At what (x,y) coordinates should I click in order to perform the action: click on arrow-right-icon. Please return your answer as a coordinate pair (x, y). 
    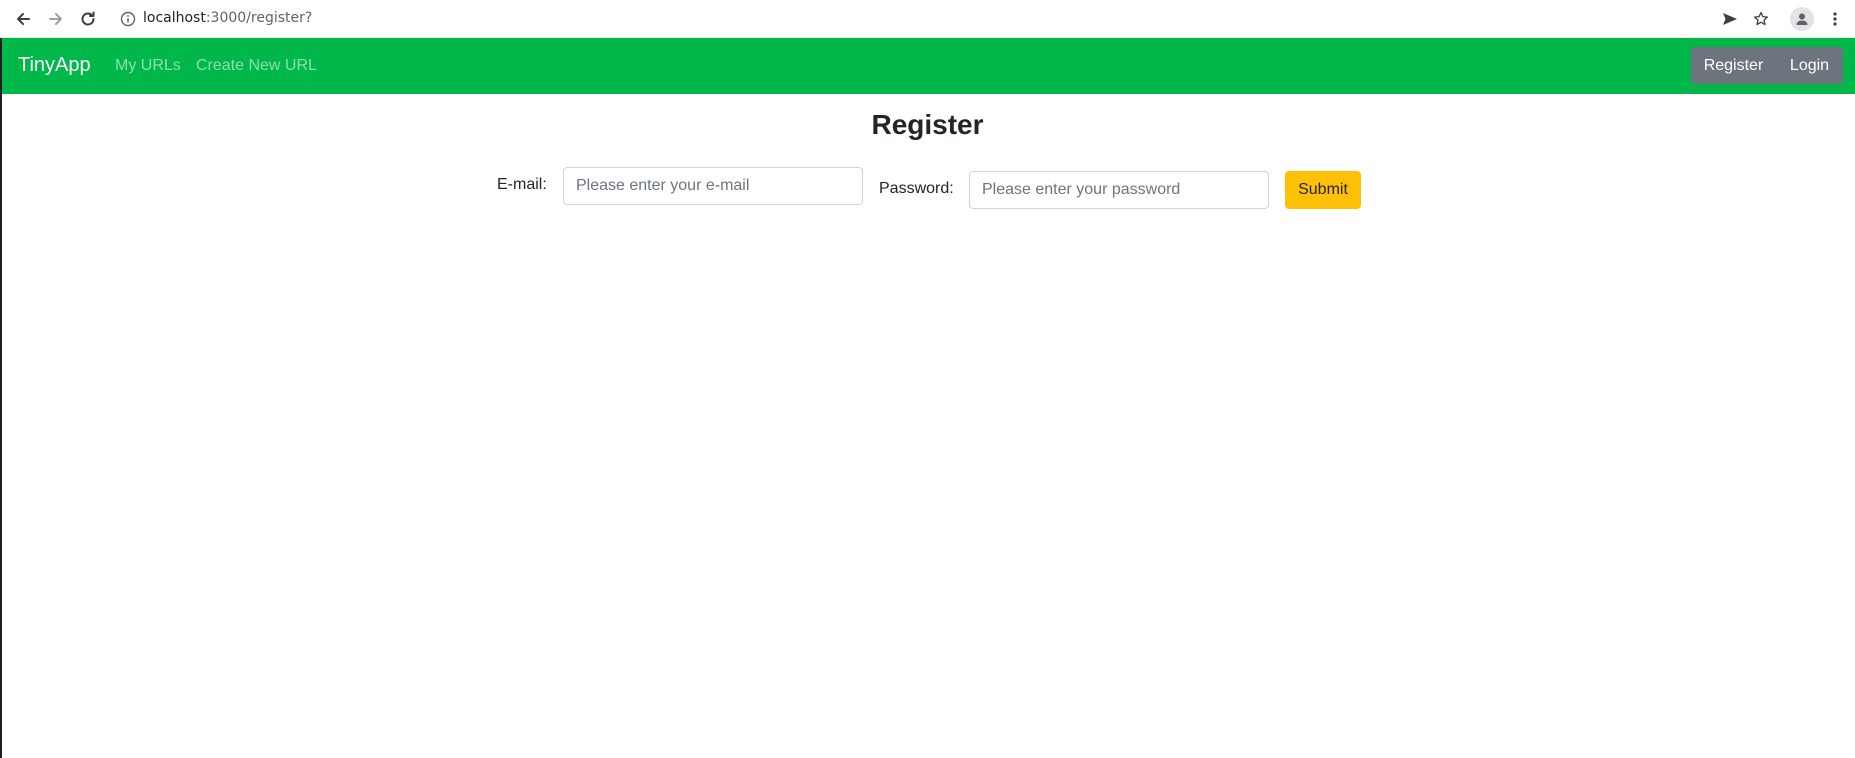
    Looking at the image, I should click on (55, 19).